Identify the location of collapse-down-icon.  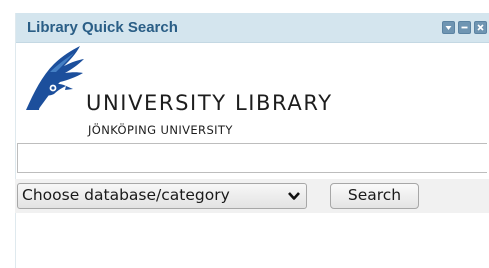
(448, 27).